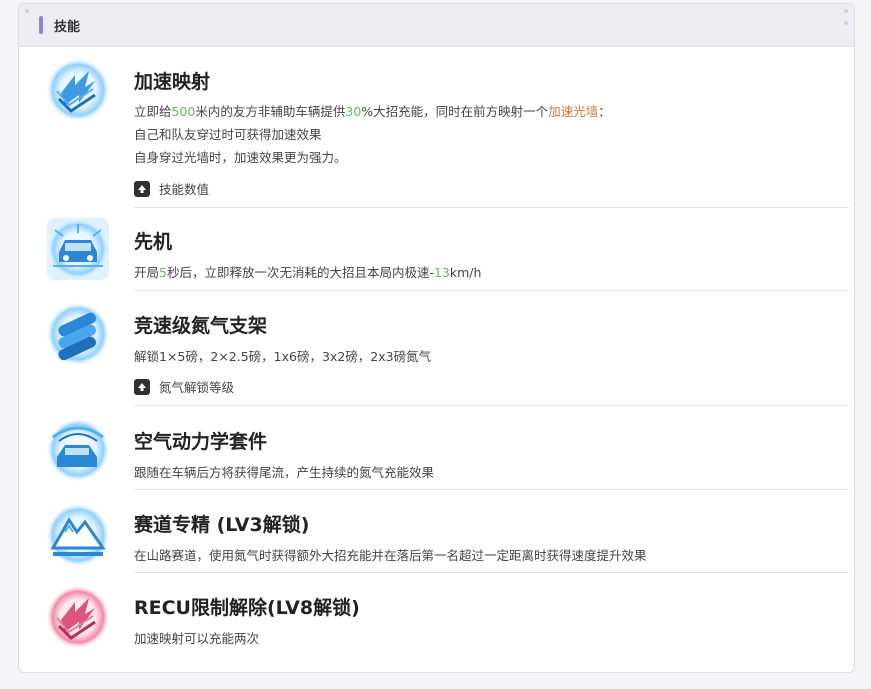 The image size is (871, 689). I want to click on highlight-value: 5, so click(163, 272).